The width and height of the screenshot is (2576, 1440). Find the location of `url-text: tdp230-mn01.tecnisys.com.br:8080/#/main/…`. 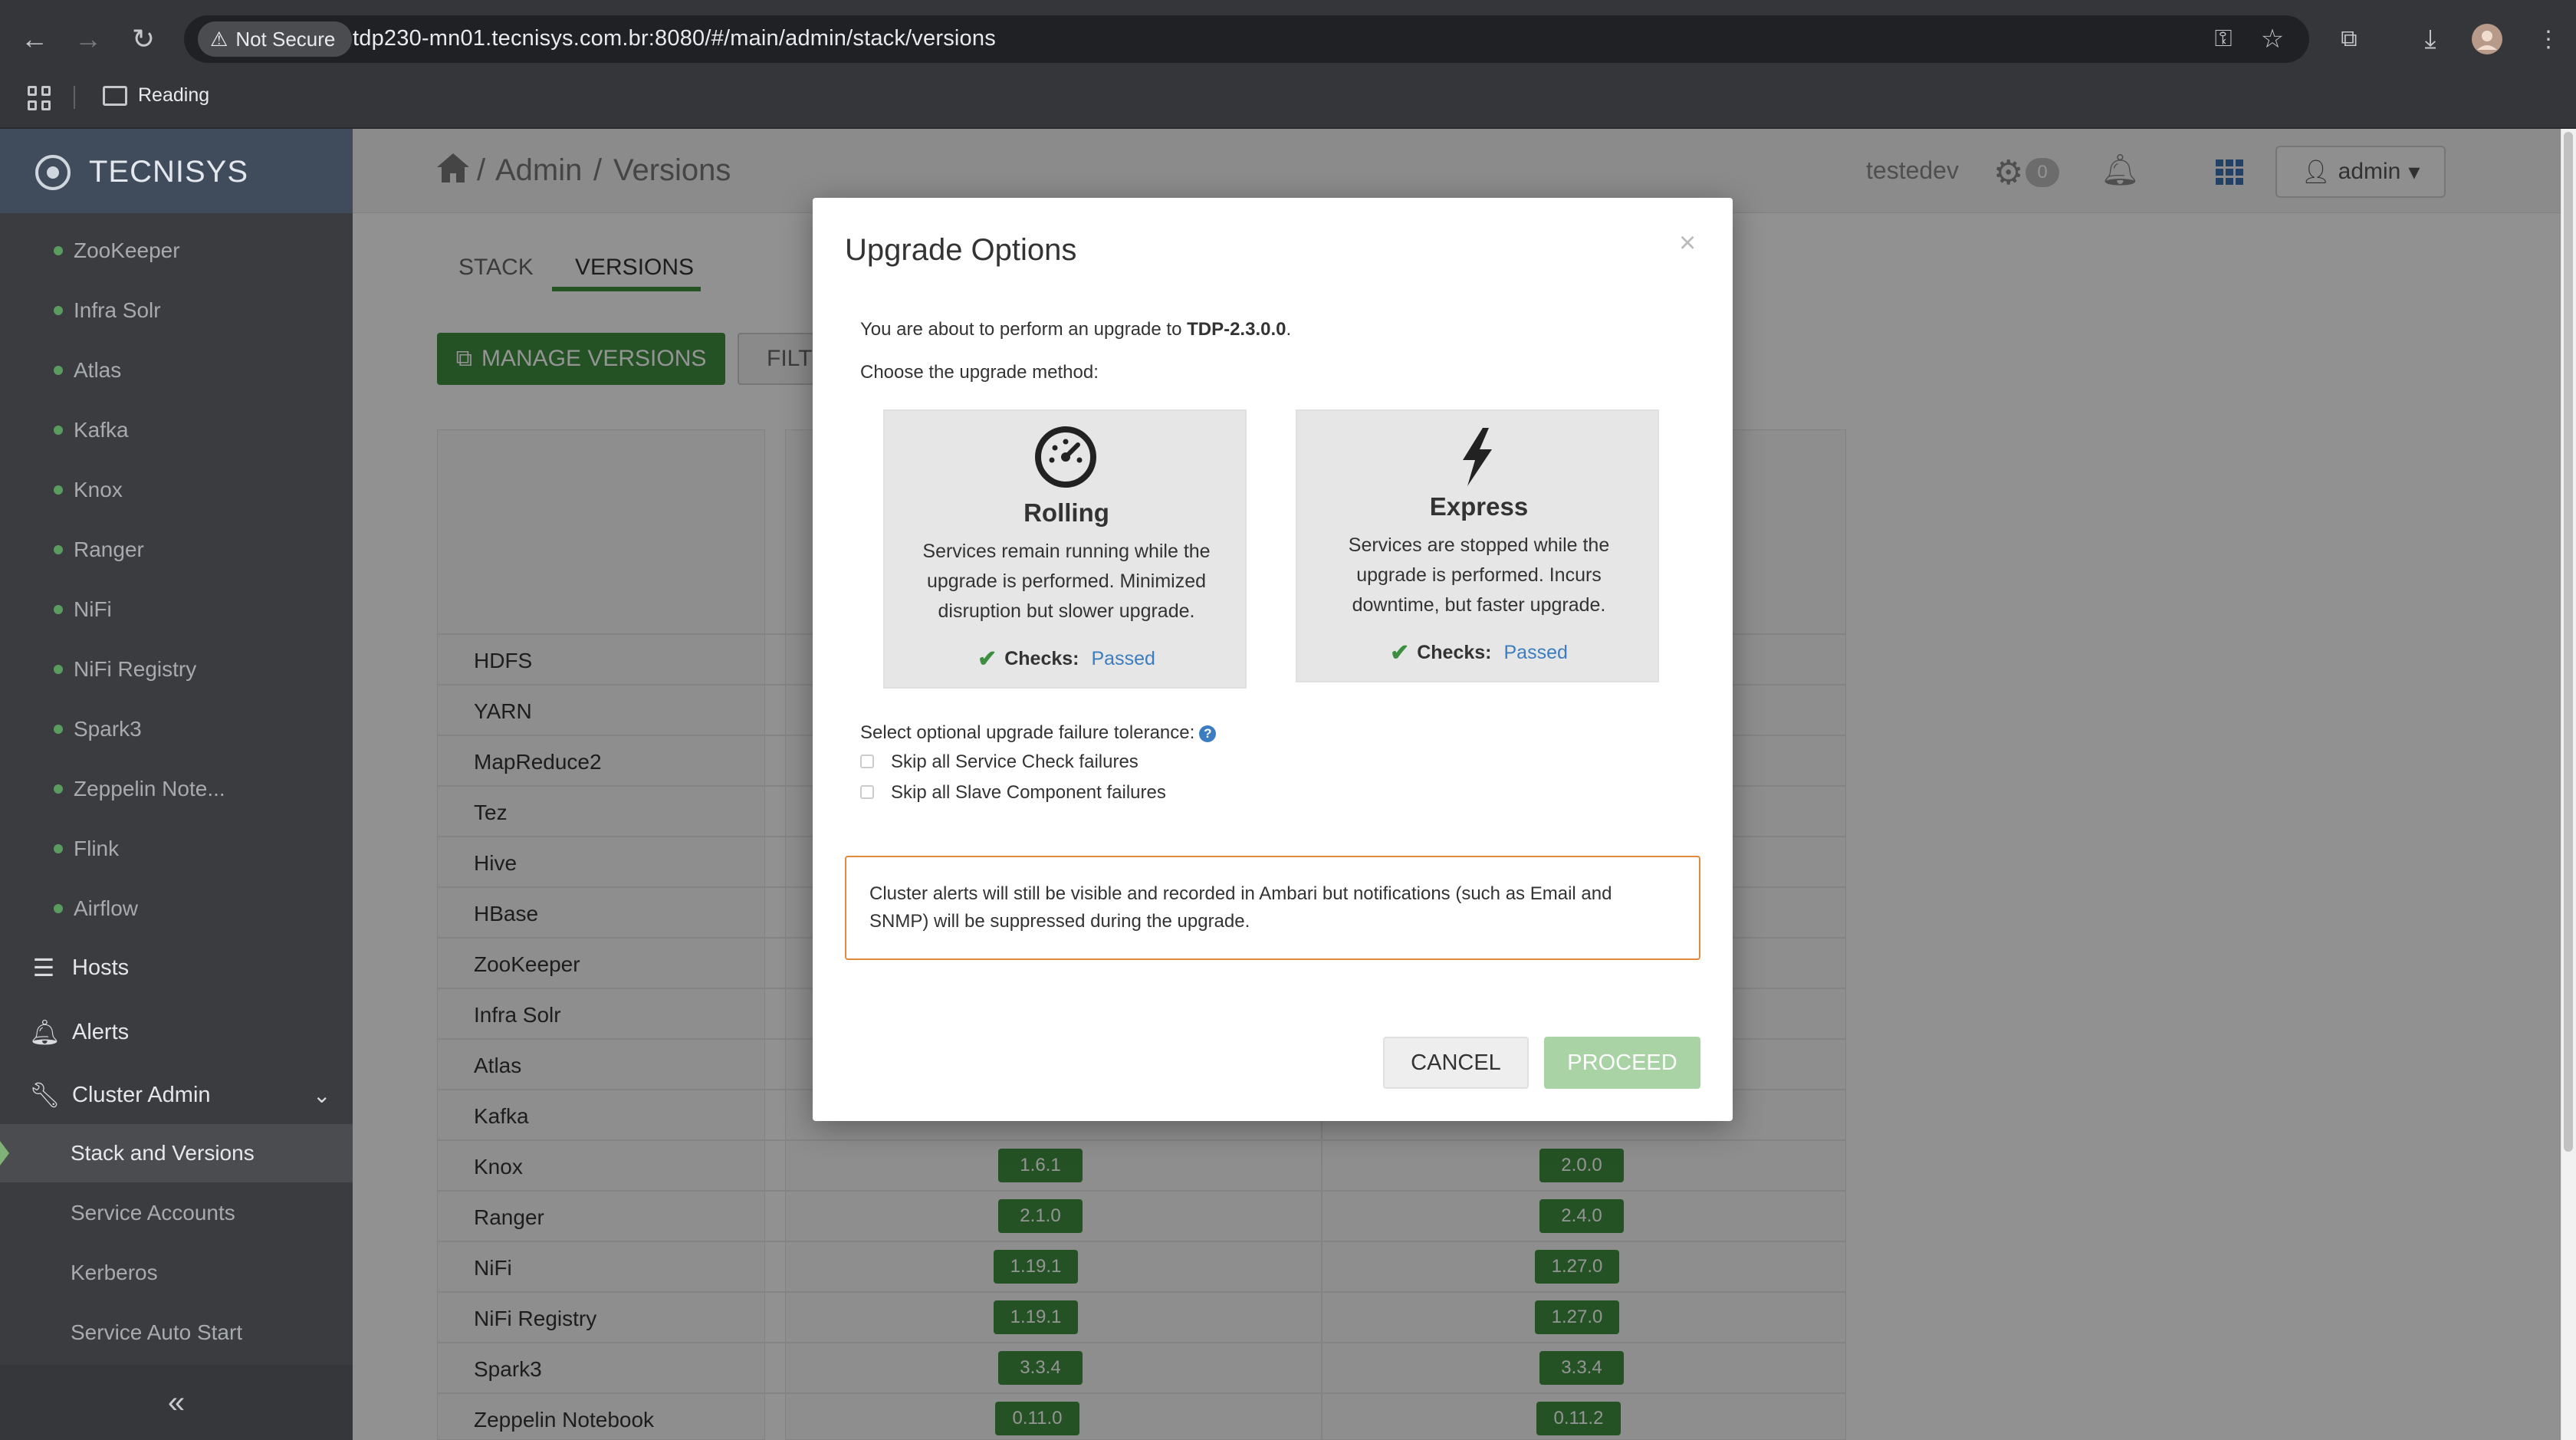

url-text: tdp230-mn01.tecnisys.com.br:8080/#/main/… is located at coordinates (675, 38).